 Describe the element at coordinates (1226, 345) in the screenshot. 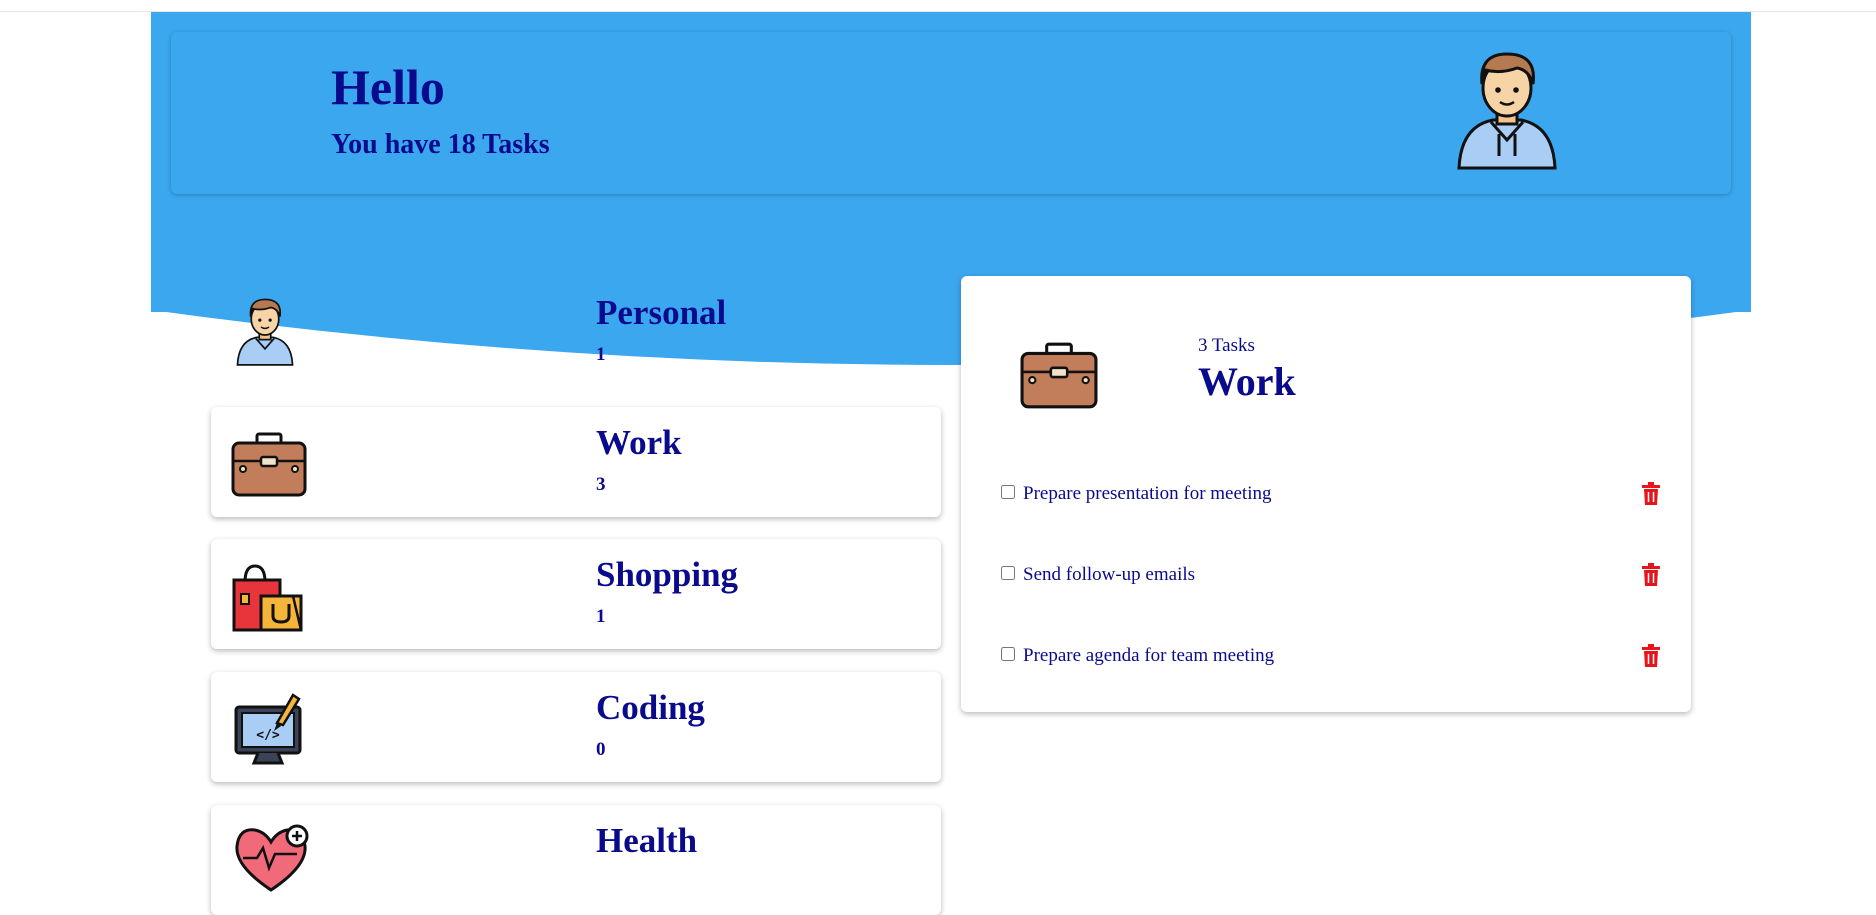

I see `detail-task-count: 3 Tasks` at that location.